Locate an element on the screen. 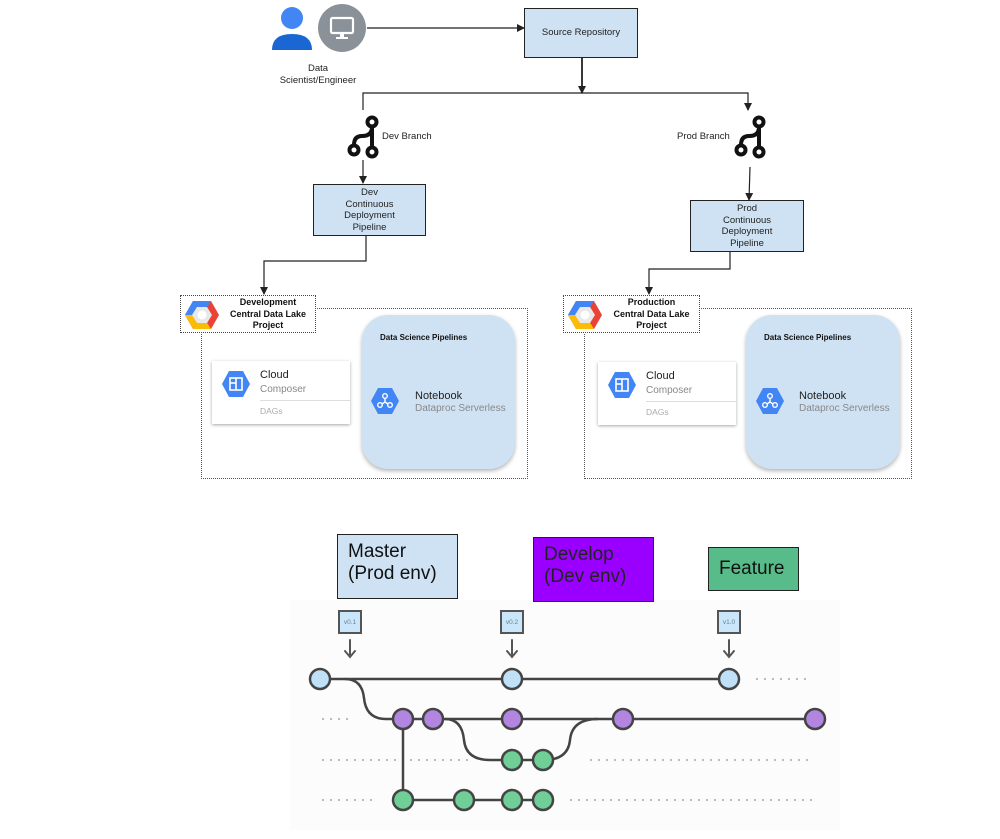  feature1-branch-curve is located at coordinates (521, 739).